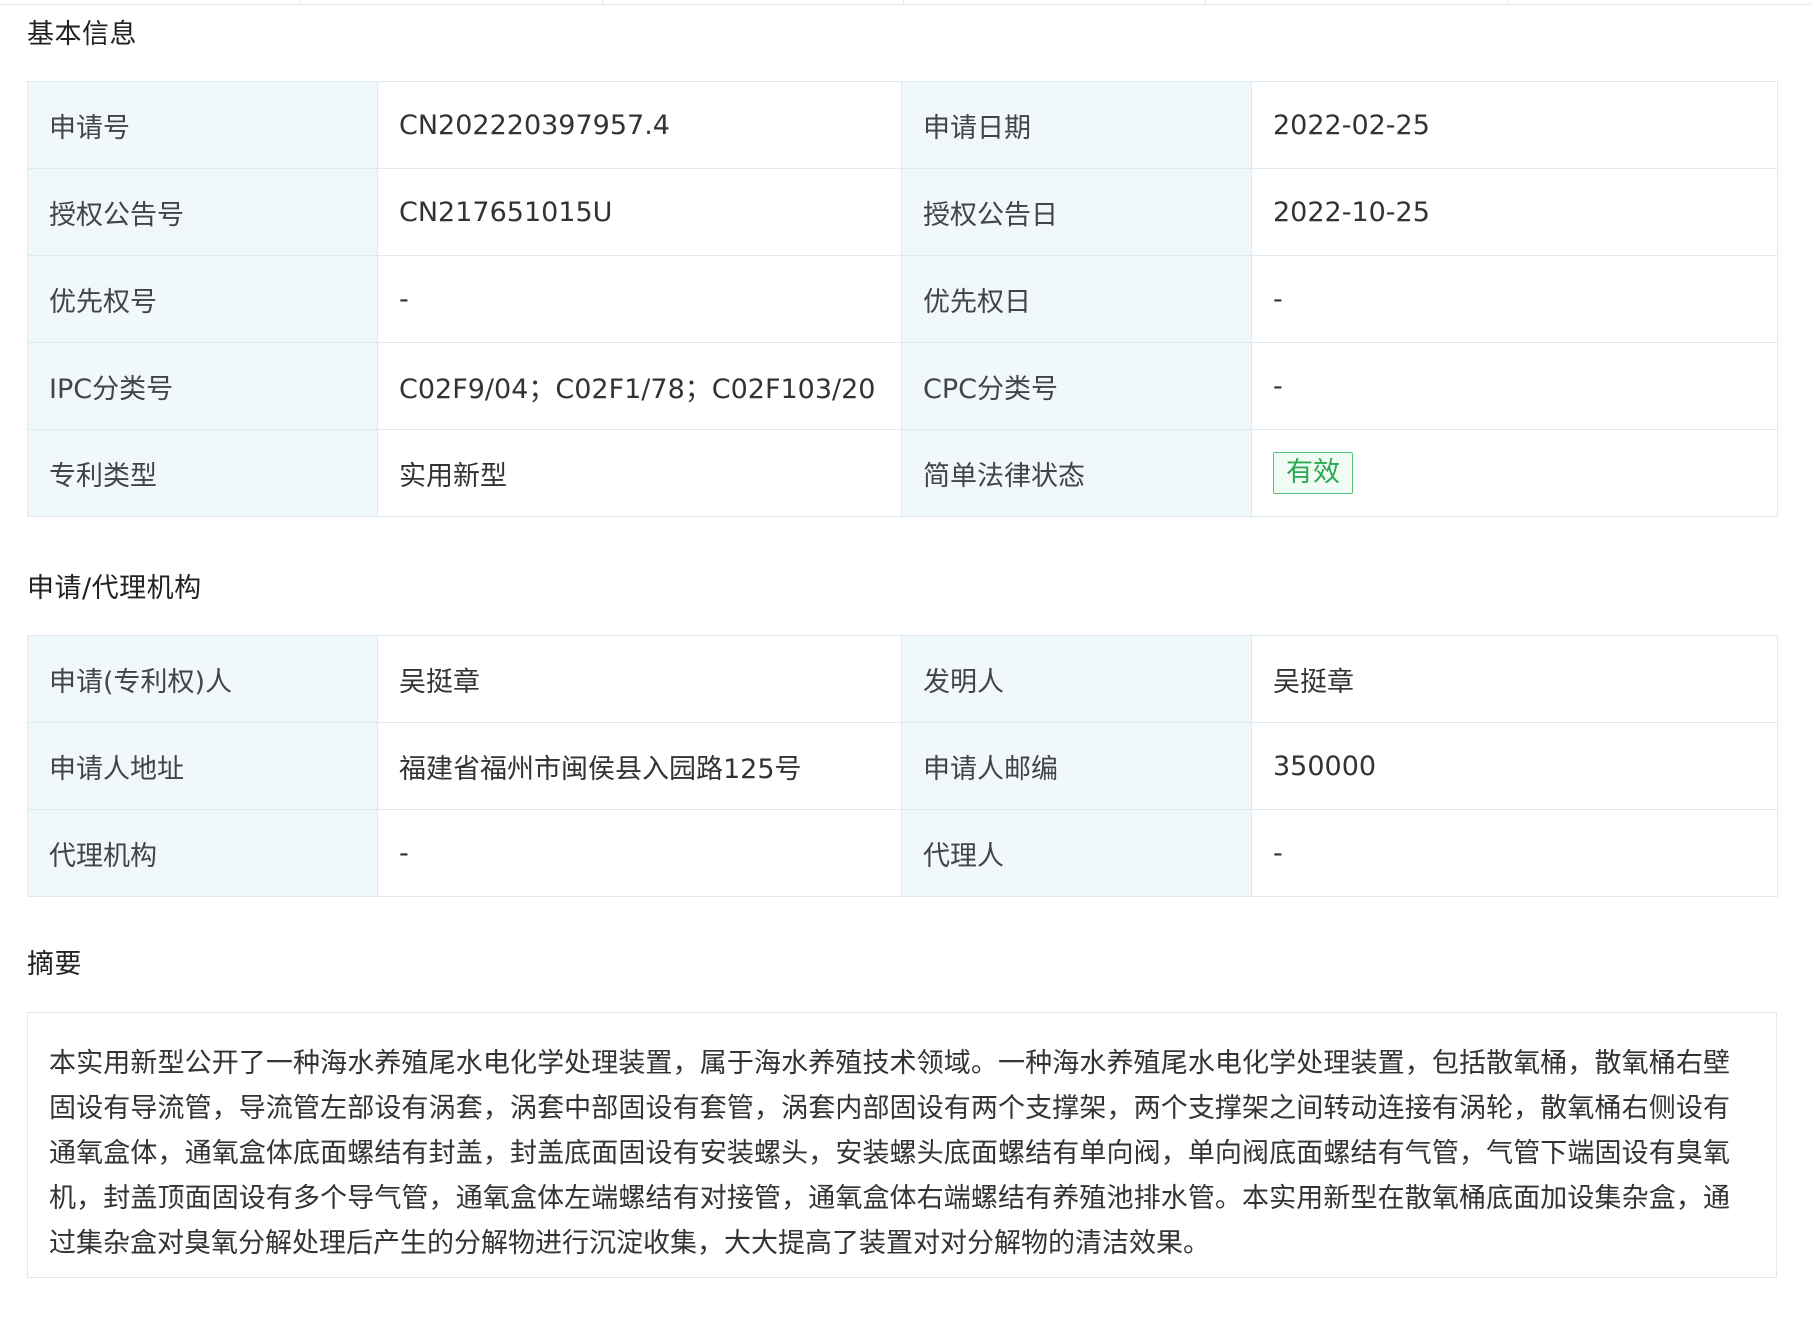 Image resolution: width=1811 pixels, height=1336 pixels. I want to click on applicant-value: 吴挺章, so click(639, 679).